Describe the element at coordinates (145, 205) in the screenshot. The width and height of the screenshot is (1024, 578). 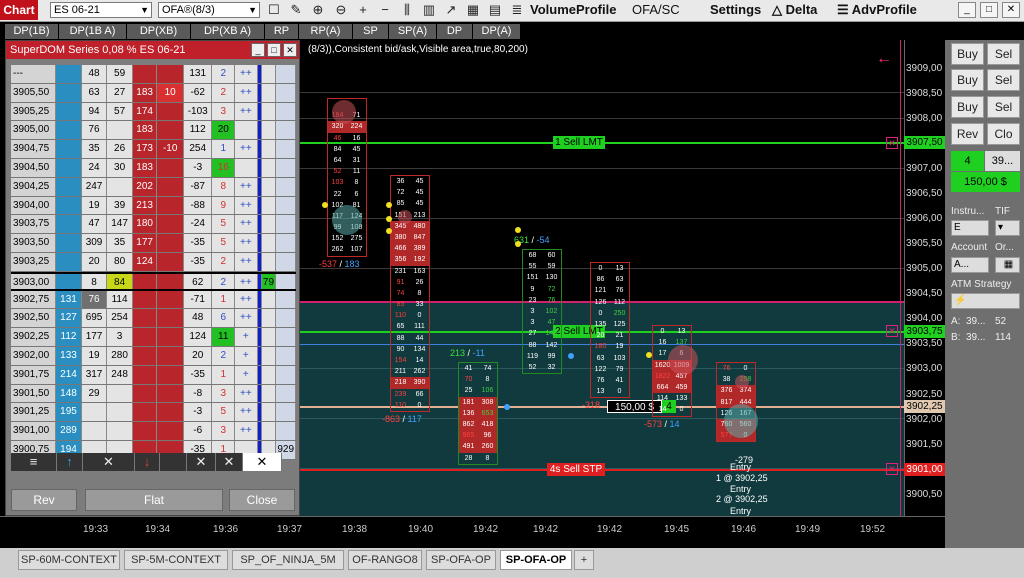
I see `dom-cell-a1: 213` at that location.